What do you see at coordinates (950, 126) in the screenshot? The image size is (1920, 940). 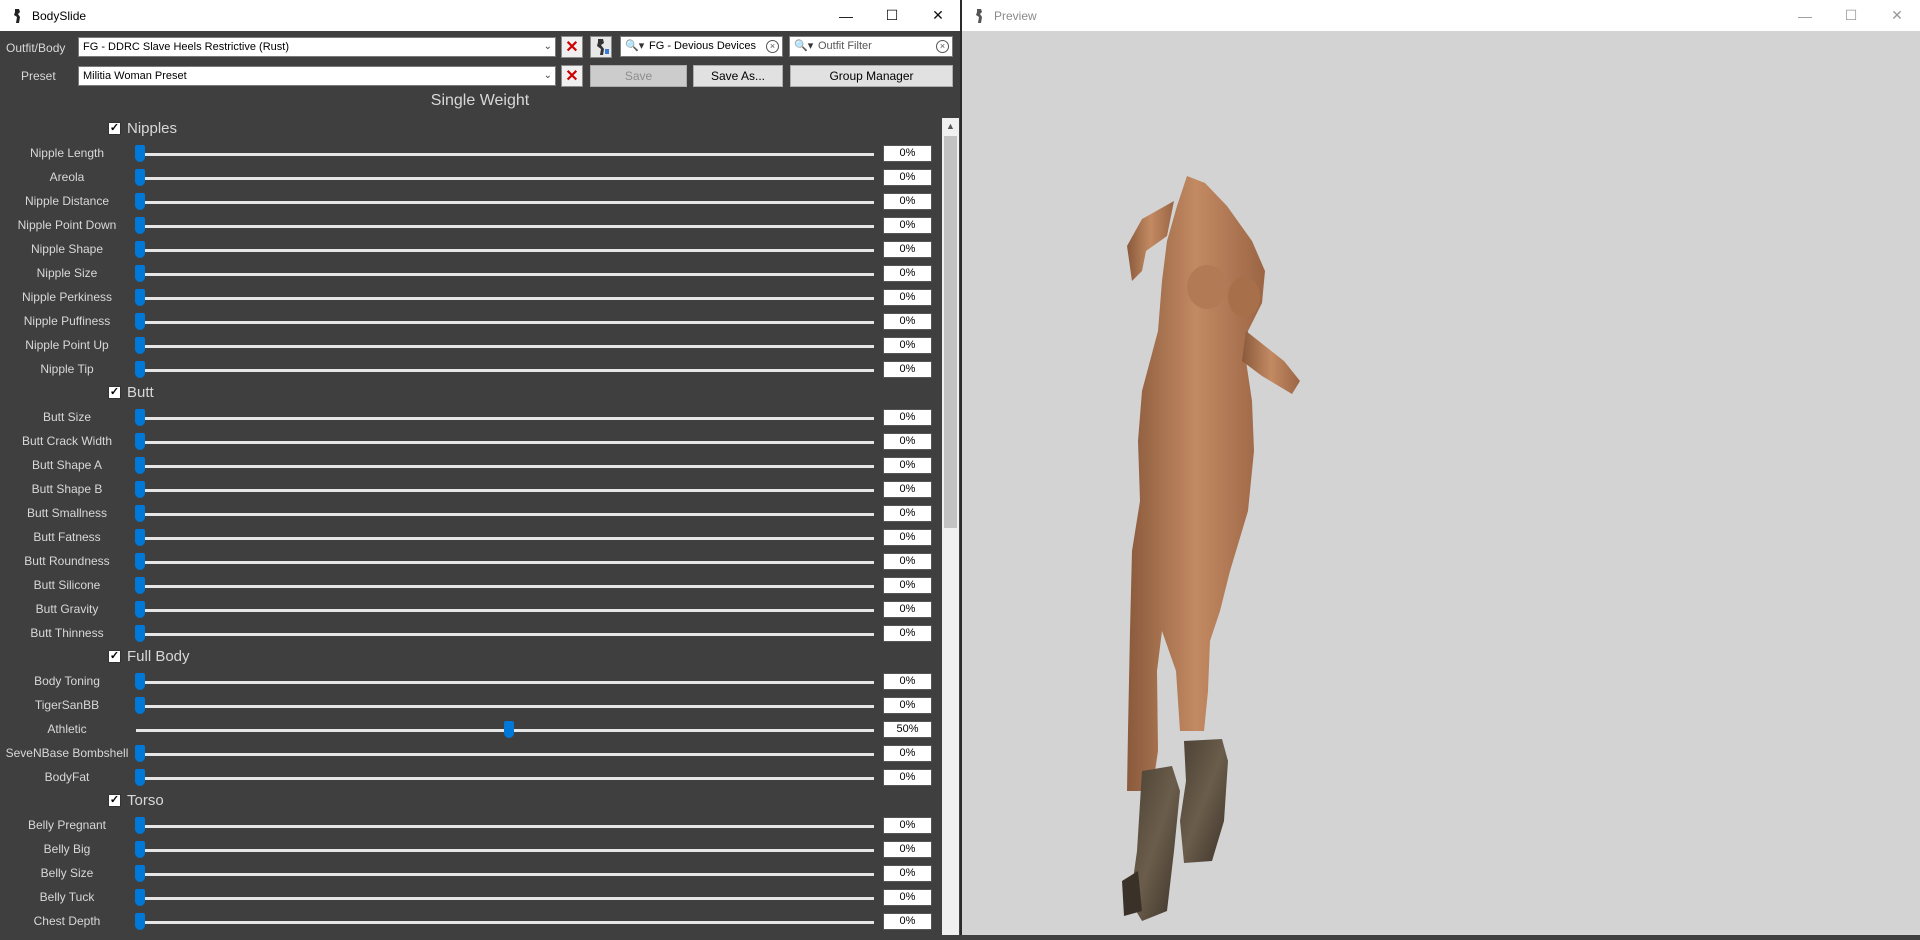 I see `scroll-up-icon: ▲` at bounding box center [950, 126].